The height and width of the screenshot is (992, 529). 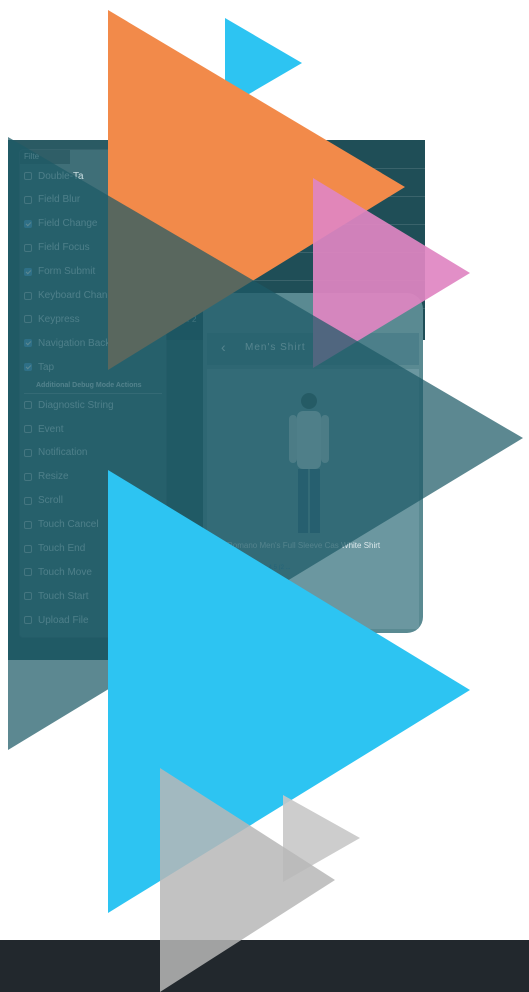 I want to click on event-option-upload-file: Upload File, so click(x=56, y=620).